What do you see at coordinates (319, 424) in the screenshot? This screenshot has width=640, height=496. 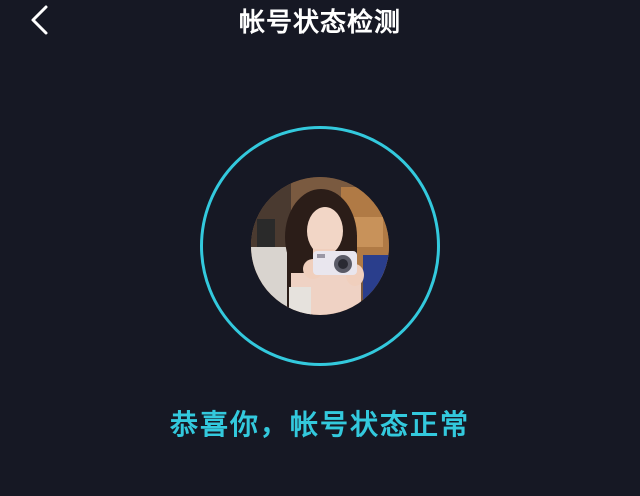 I see `status-message: 恭喜你，帐号状态正常` at bounding box center [319, 424].